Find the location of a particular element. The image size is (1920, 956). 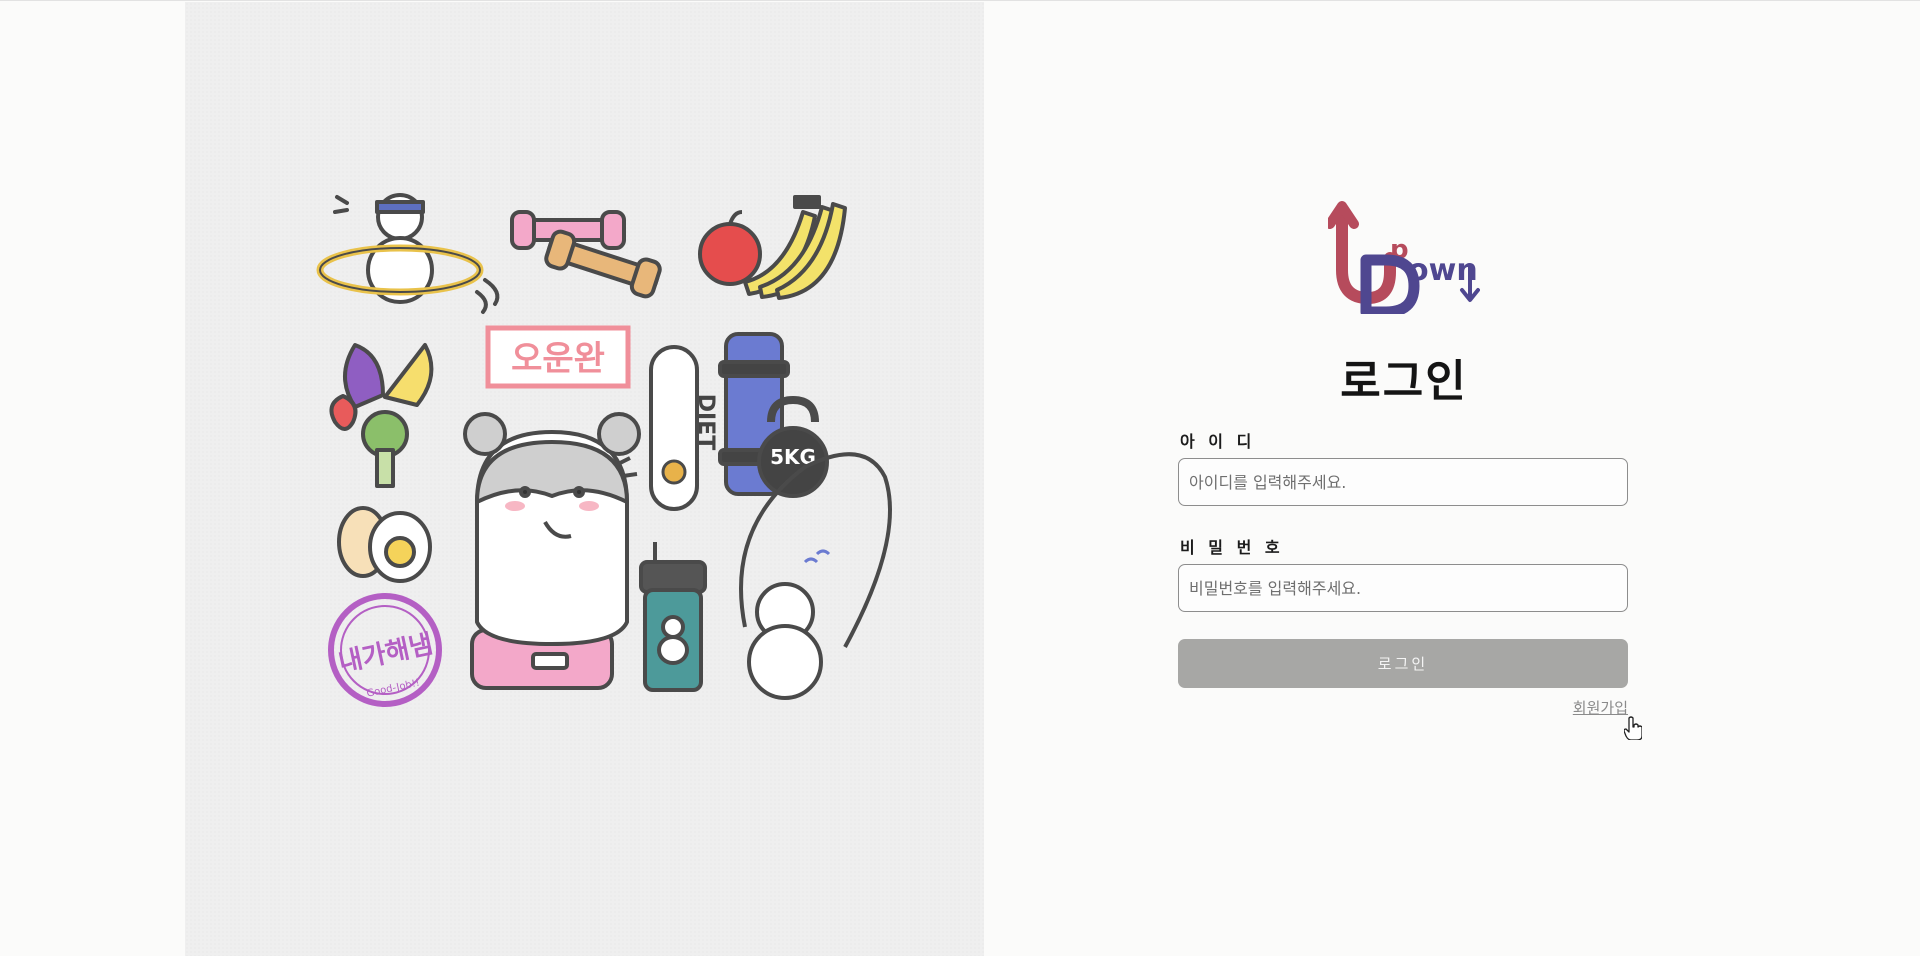

workout-done-sign-sticker: 오운완 is located at coordinates (558, 357).